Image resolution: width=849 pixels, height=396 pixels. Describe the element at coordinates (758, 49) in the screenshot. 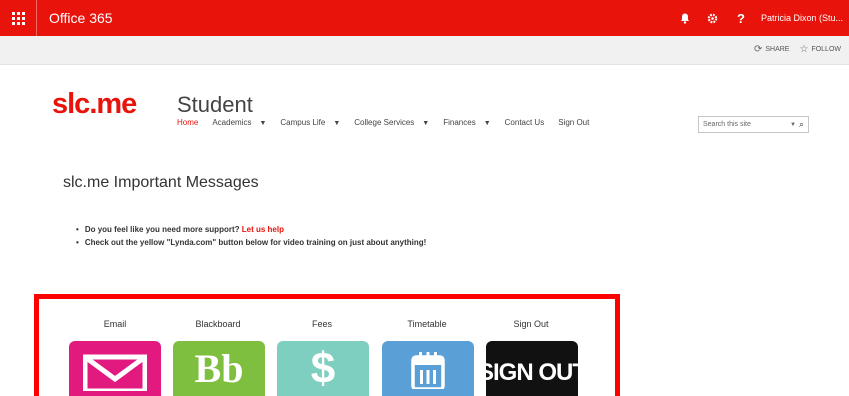

I see `share-icon: ⟳` at that location.